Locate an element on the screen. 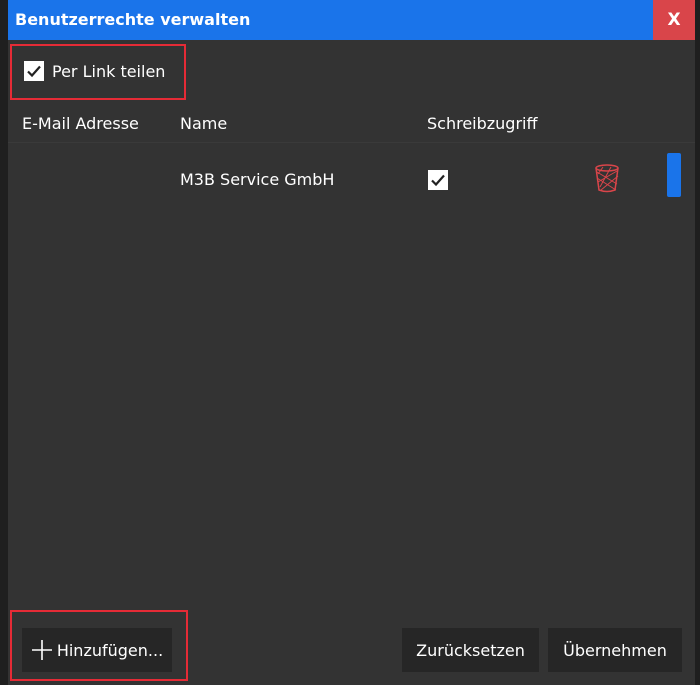 This screenshot has width=700, height=685. apply-button-label: Übernehmen is located at coordinates (615, 650).